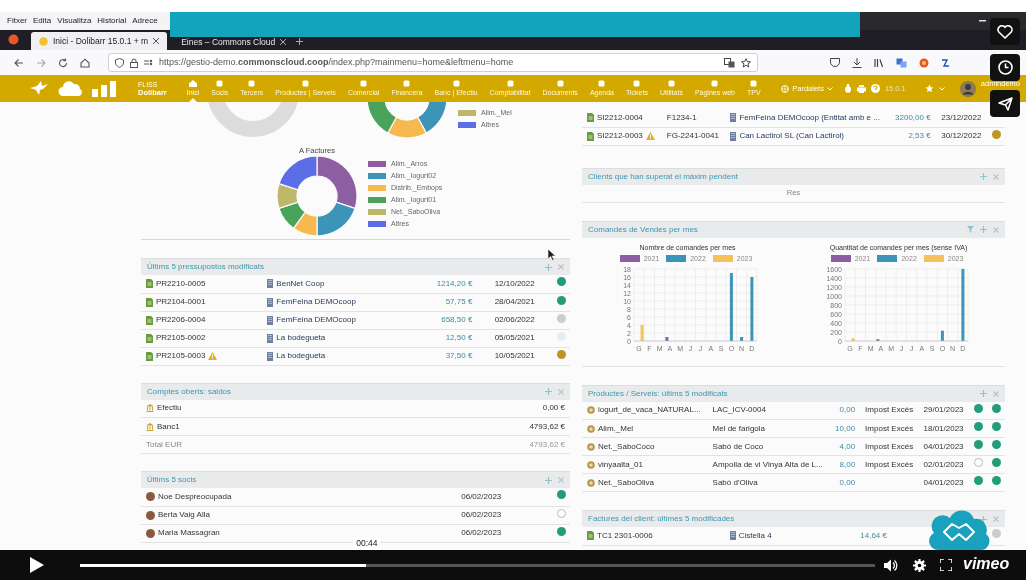 The height and width of the screenshot is (580, 1026). Describe the element at coordinates (845, 428) in the screenshot. I see `amount-text: 10,00` at that location.